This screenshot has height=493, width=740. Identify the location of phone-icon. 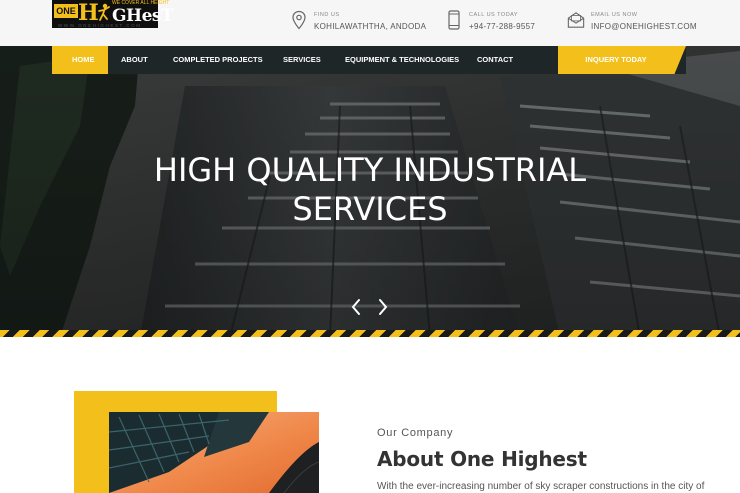
(454, 20).